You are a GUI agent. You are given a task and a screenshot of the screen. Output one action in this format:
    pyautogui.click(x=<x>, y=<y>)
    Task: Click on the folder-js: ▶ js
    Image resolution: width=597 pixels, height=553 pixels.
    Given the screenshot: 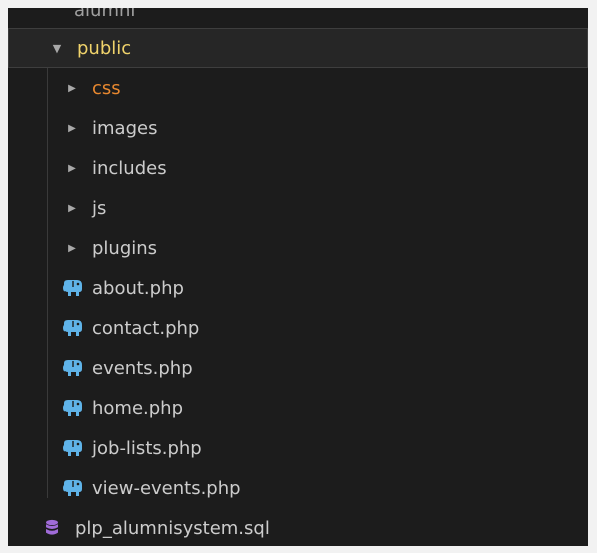 What is the action you would take?
    pyautogui.click(x=298, y=208)
    